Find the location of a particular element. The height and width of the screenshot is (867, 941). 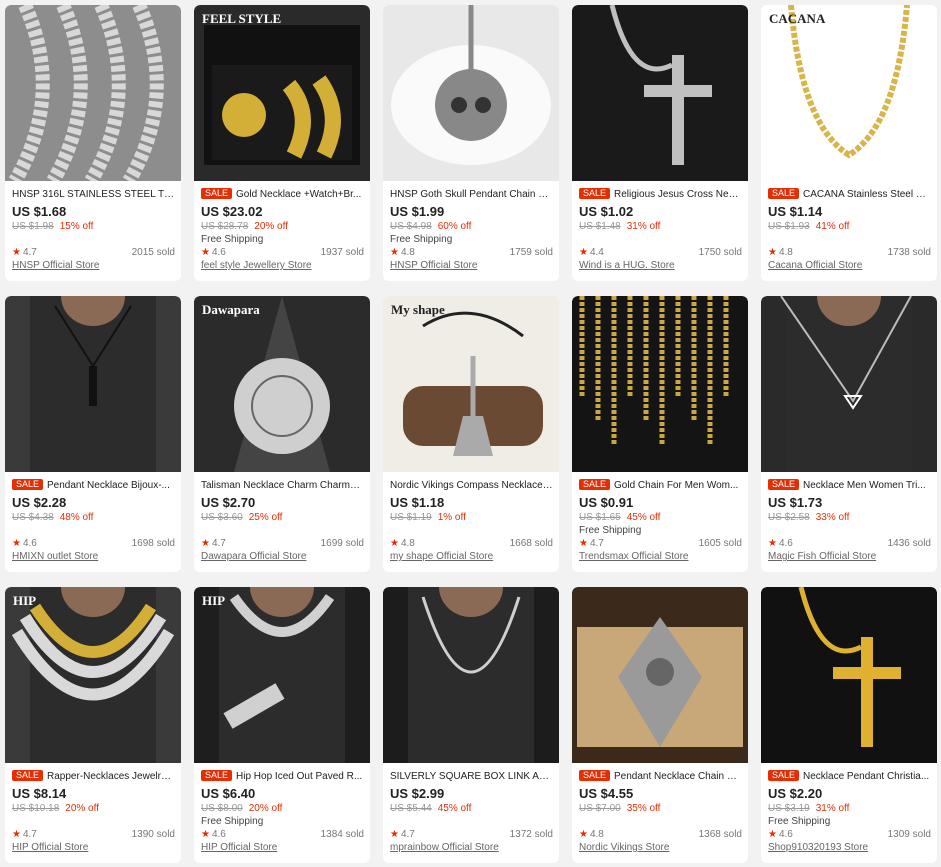

product-image: Dawapara is located at coordinates (282, 384).